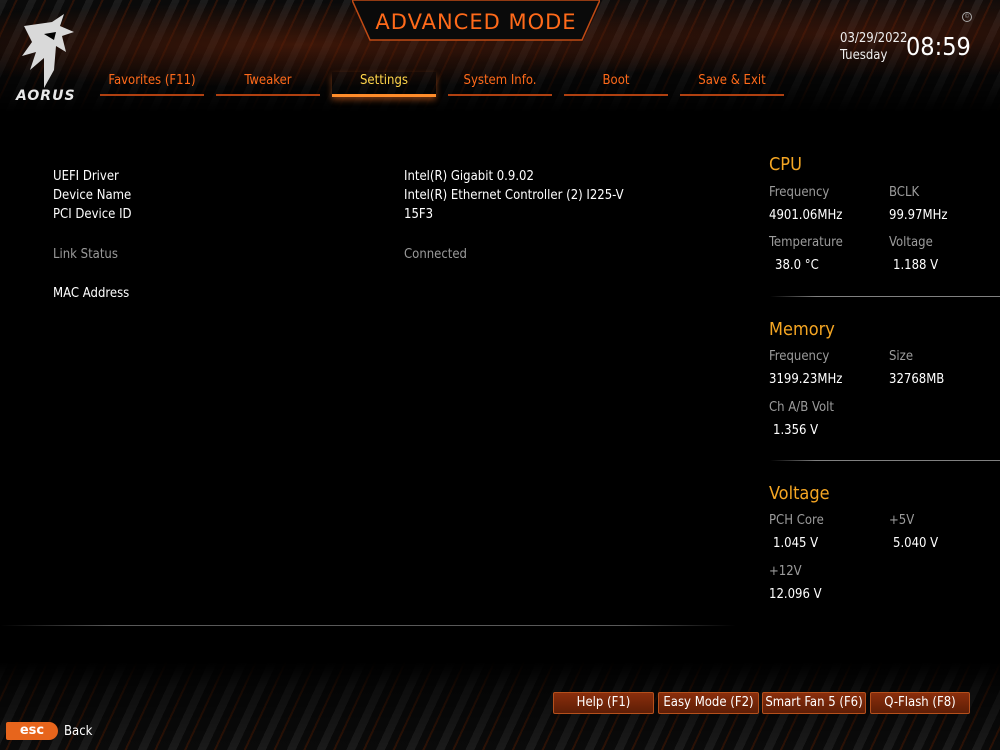 This screenshot has height=750, width=1000. Describe the element at coordinates (92, 195) in the screenshot. I see `device-name-label: Device Name` at that location.